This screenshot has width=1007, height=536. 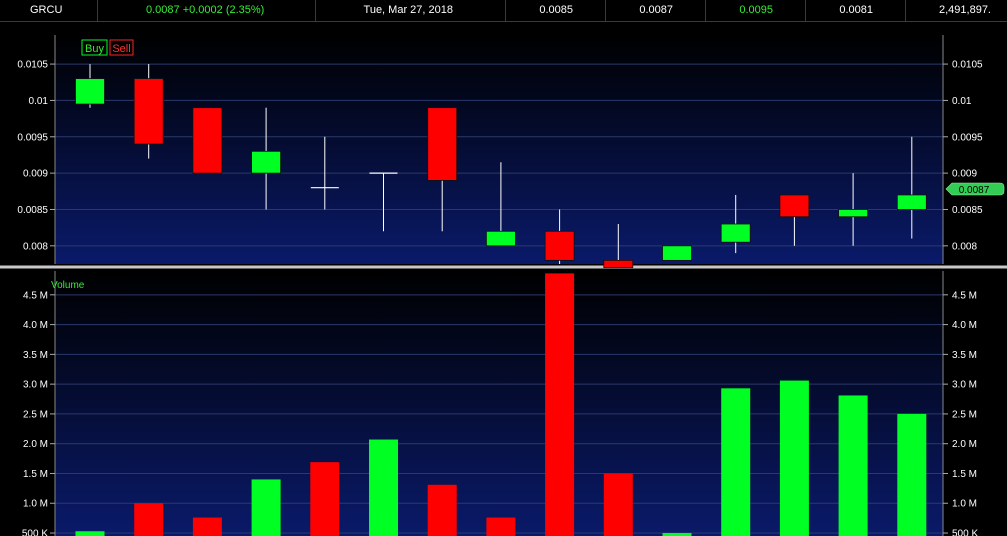 What do you see at coordinates (856, 10) in the screenshot?
I see `low-cell: 0.0081` at bounding box center [856, 10].